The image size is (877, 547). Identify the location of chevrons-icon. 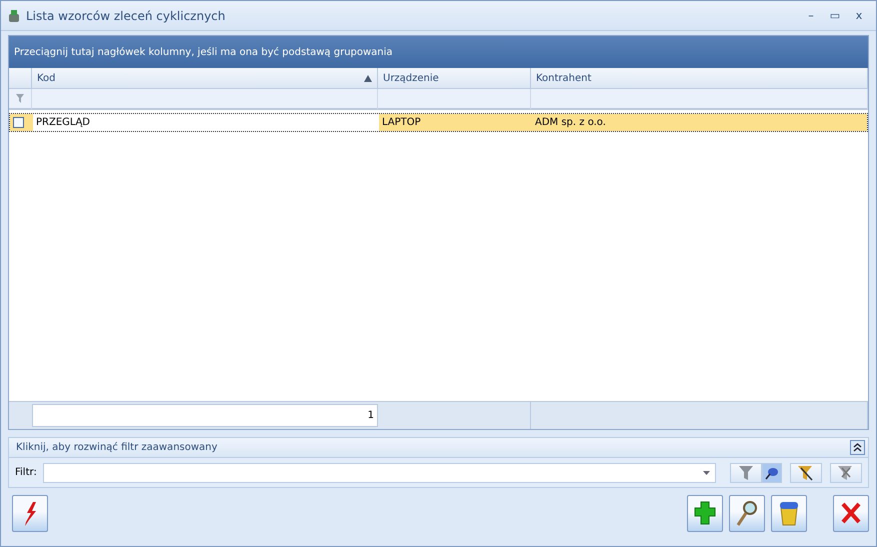
(857, 447).